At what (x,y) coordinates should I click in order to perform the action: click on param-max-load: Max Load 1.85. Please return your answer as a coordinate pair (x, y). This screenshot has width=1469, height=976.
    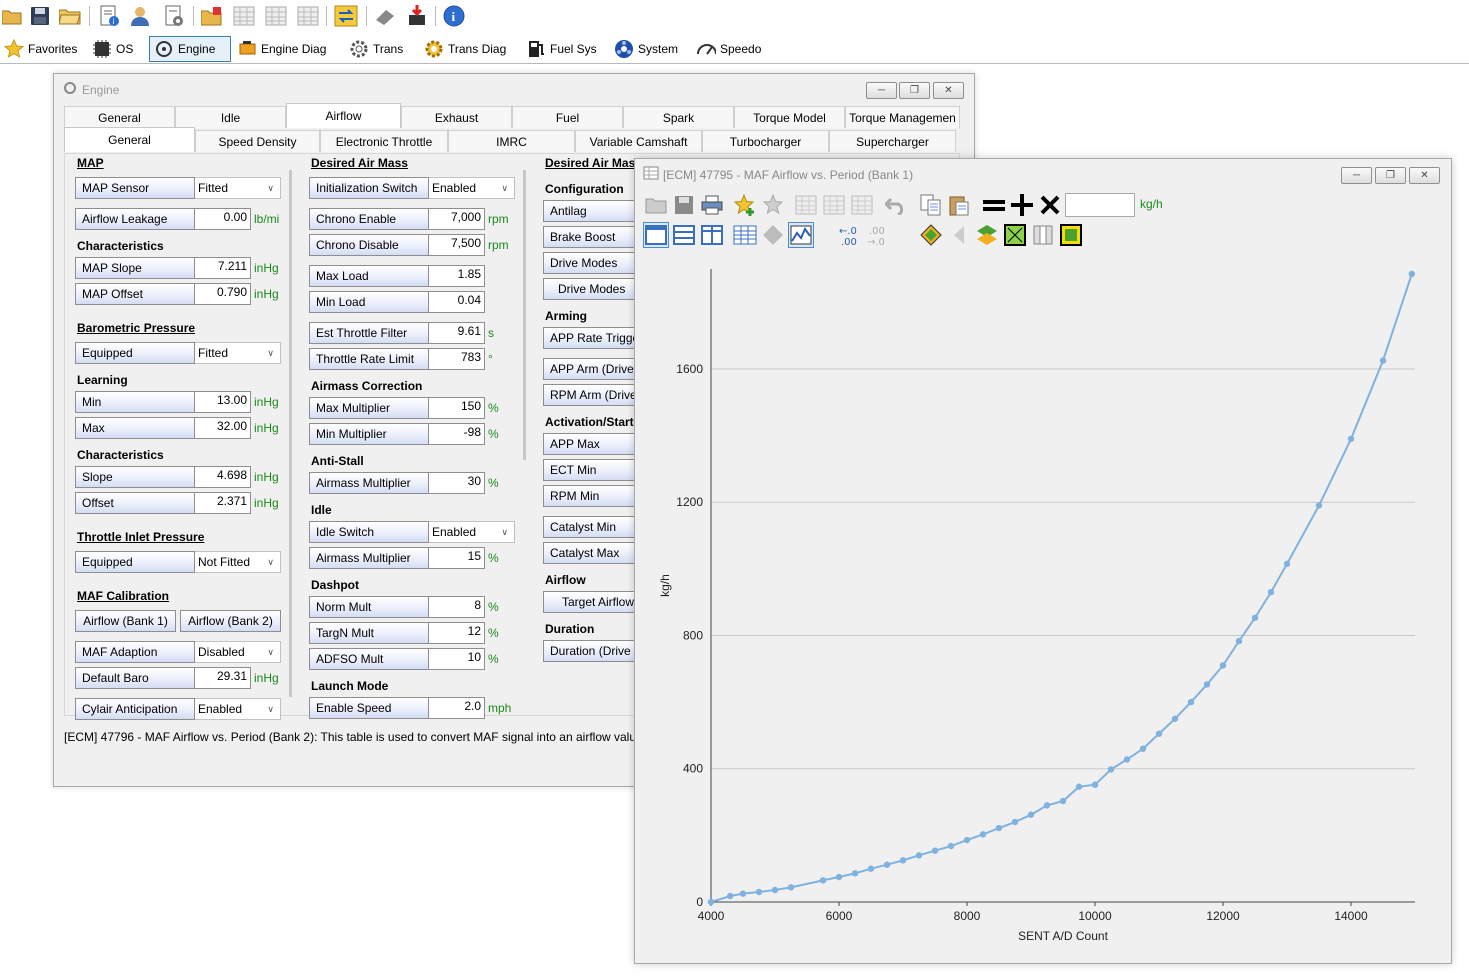
    Looking at the image, I should click on (397, 276).